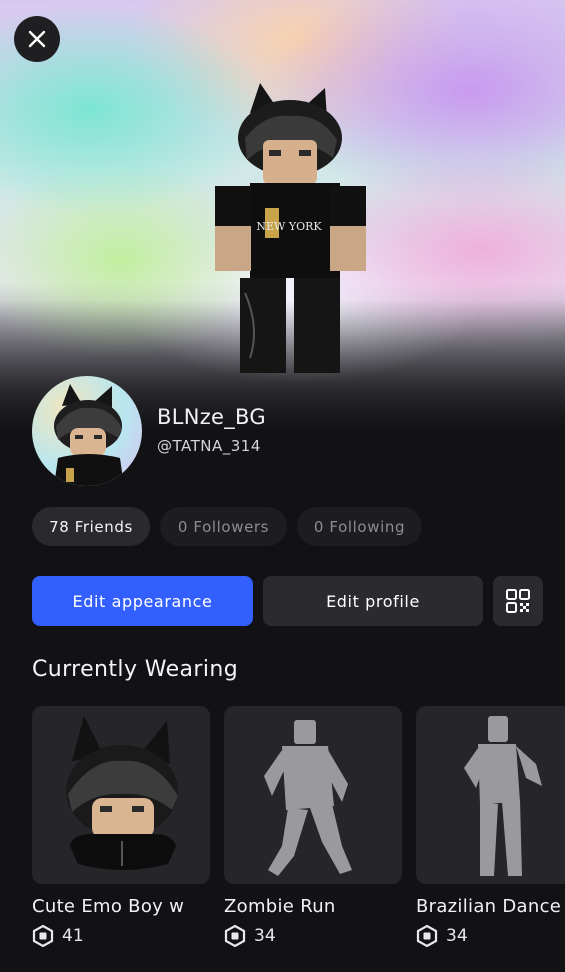 Image resolution: width=565 pixels, height=972 pixels. What do you see at coordinates (209, 446) in the screenshot?
I see `username: @TATNA_314` at bounding box center [209, 446].